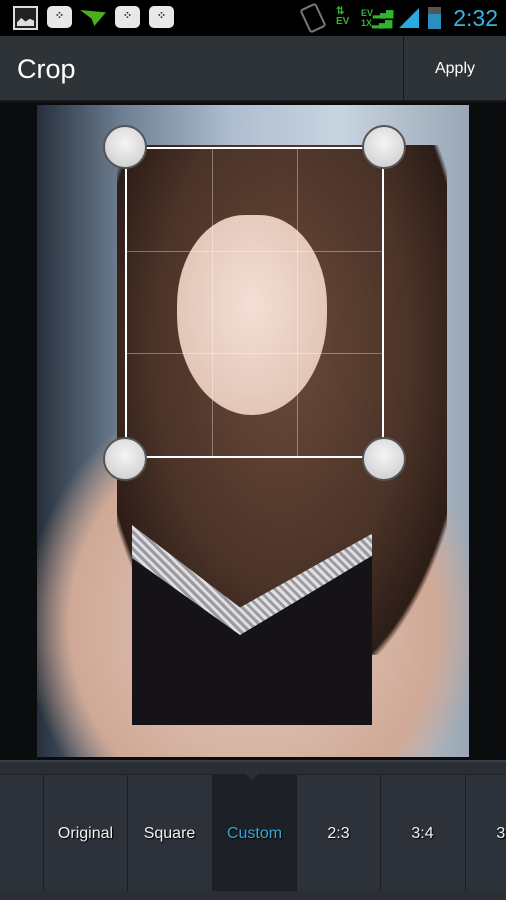  I want to click on crop-option, so click(21, 833).